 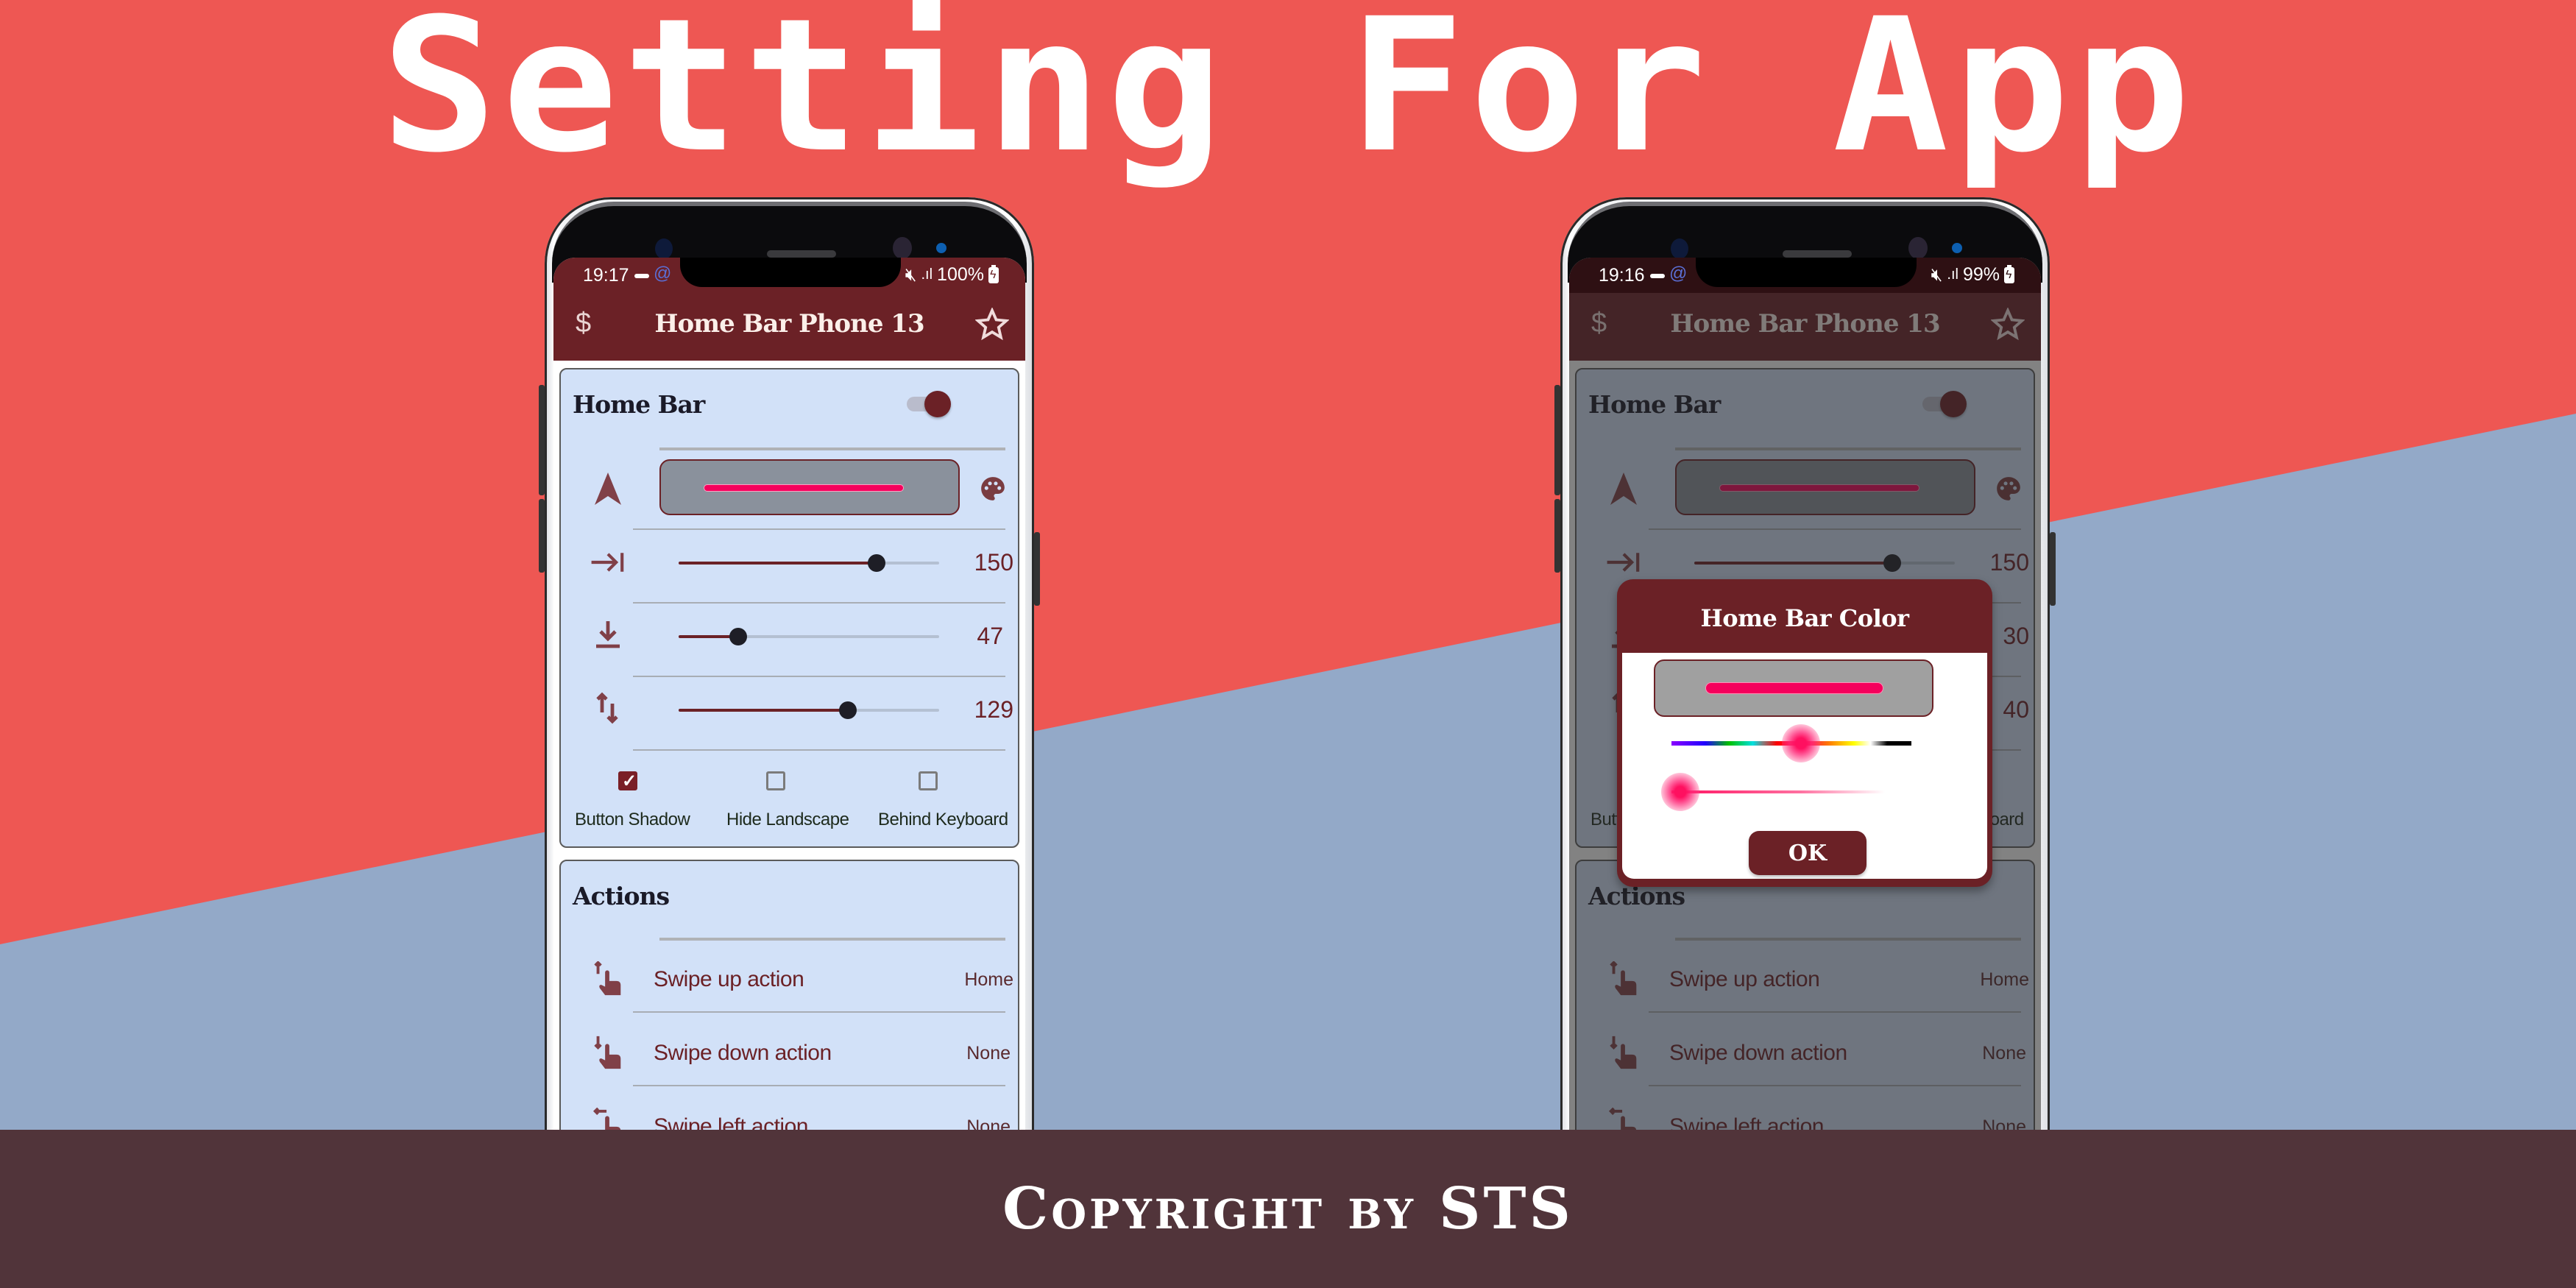 I want to click on status-bar: 19:17 @ 🔇︎ .ıl 100% ϟ, so click(x=789, y=275).